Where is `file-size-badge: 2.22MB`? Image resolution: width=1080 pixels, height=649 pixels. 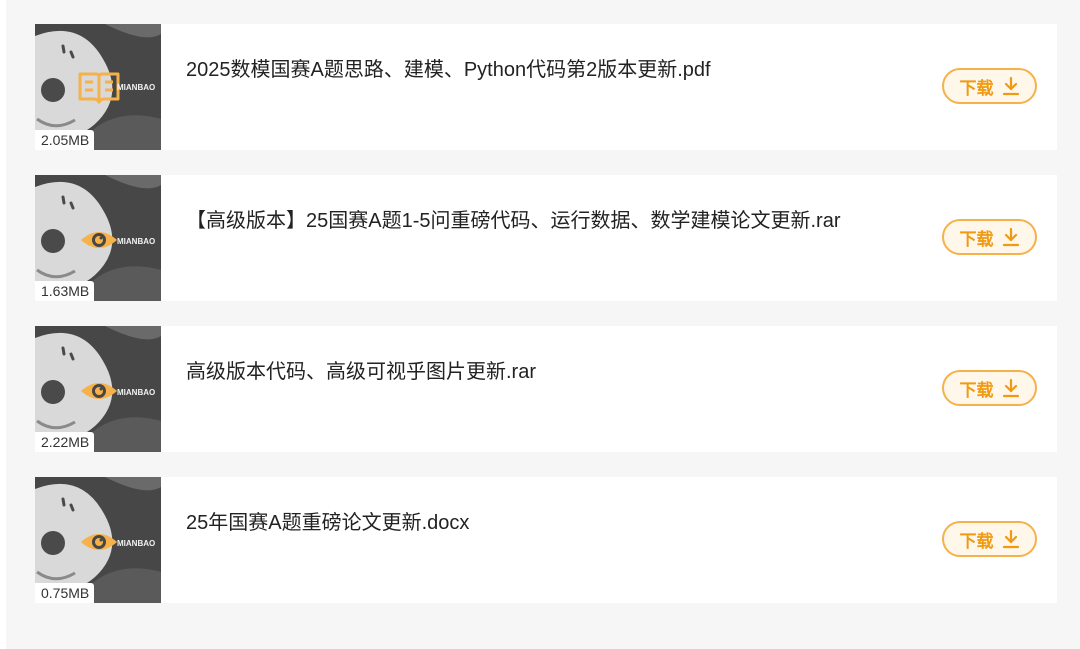
file-size-badge: 2.22MB is located at coordinates (65, 442).